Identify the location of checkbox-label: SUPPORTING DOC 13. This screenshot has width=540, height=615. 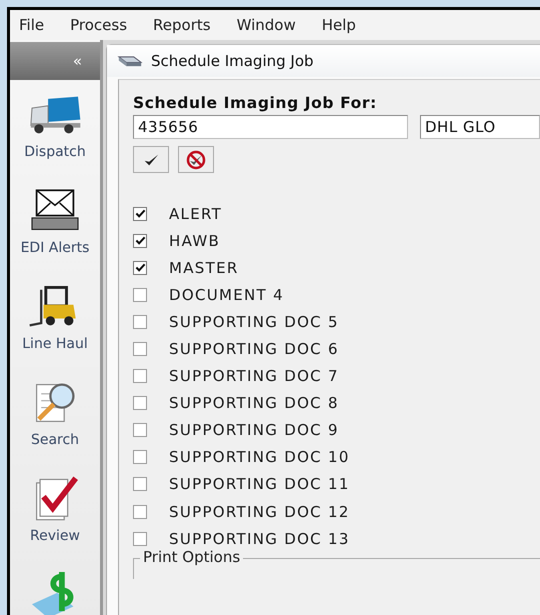
(259, 539).